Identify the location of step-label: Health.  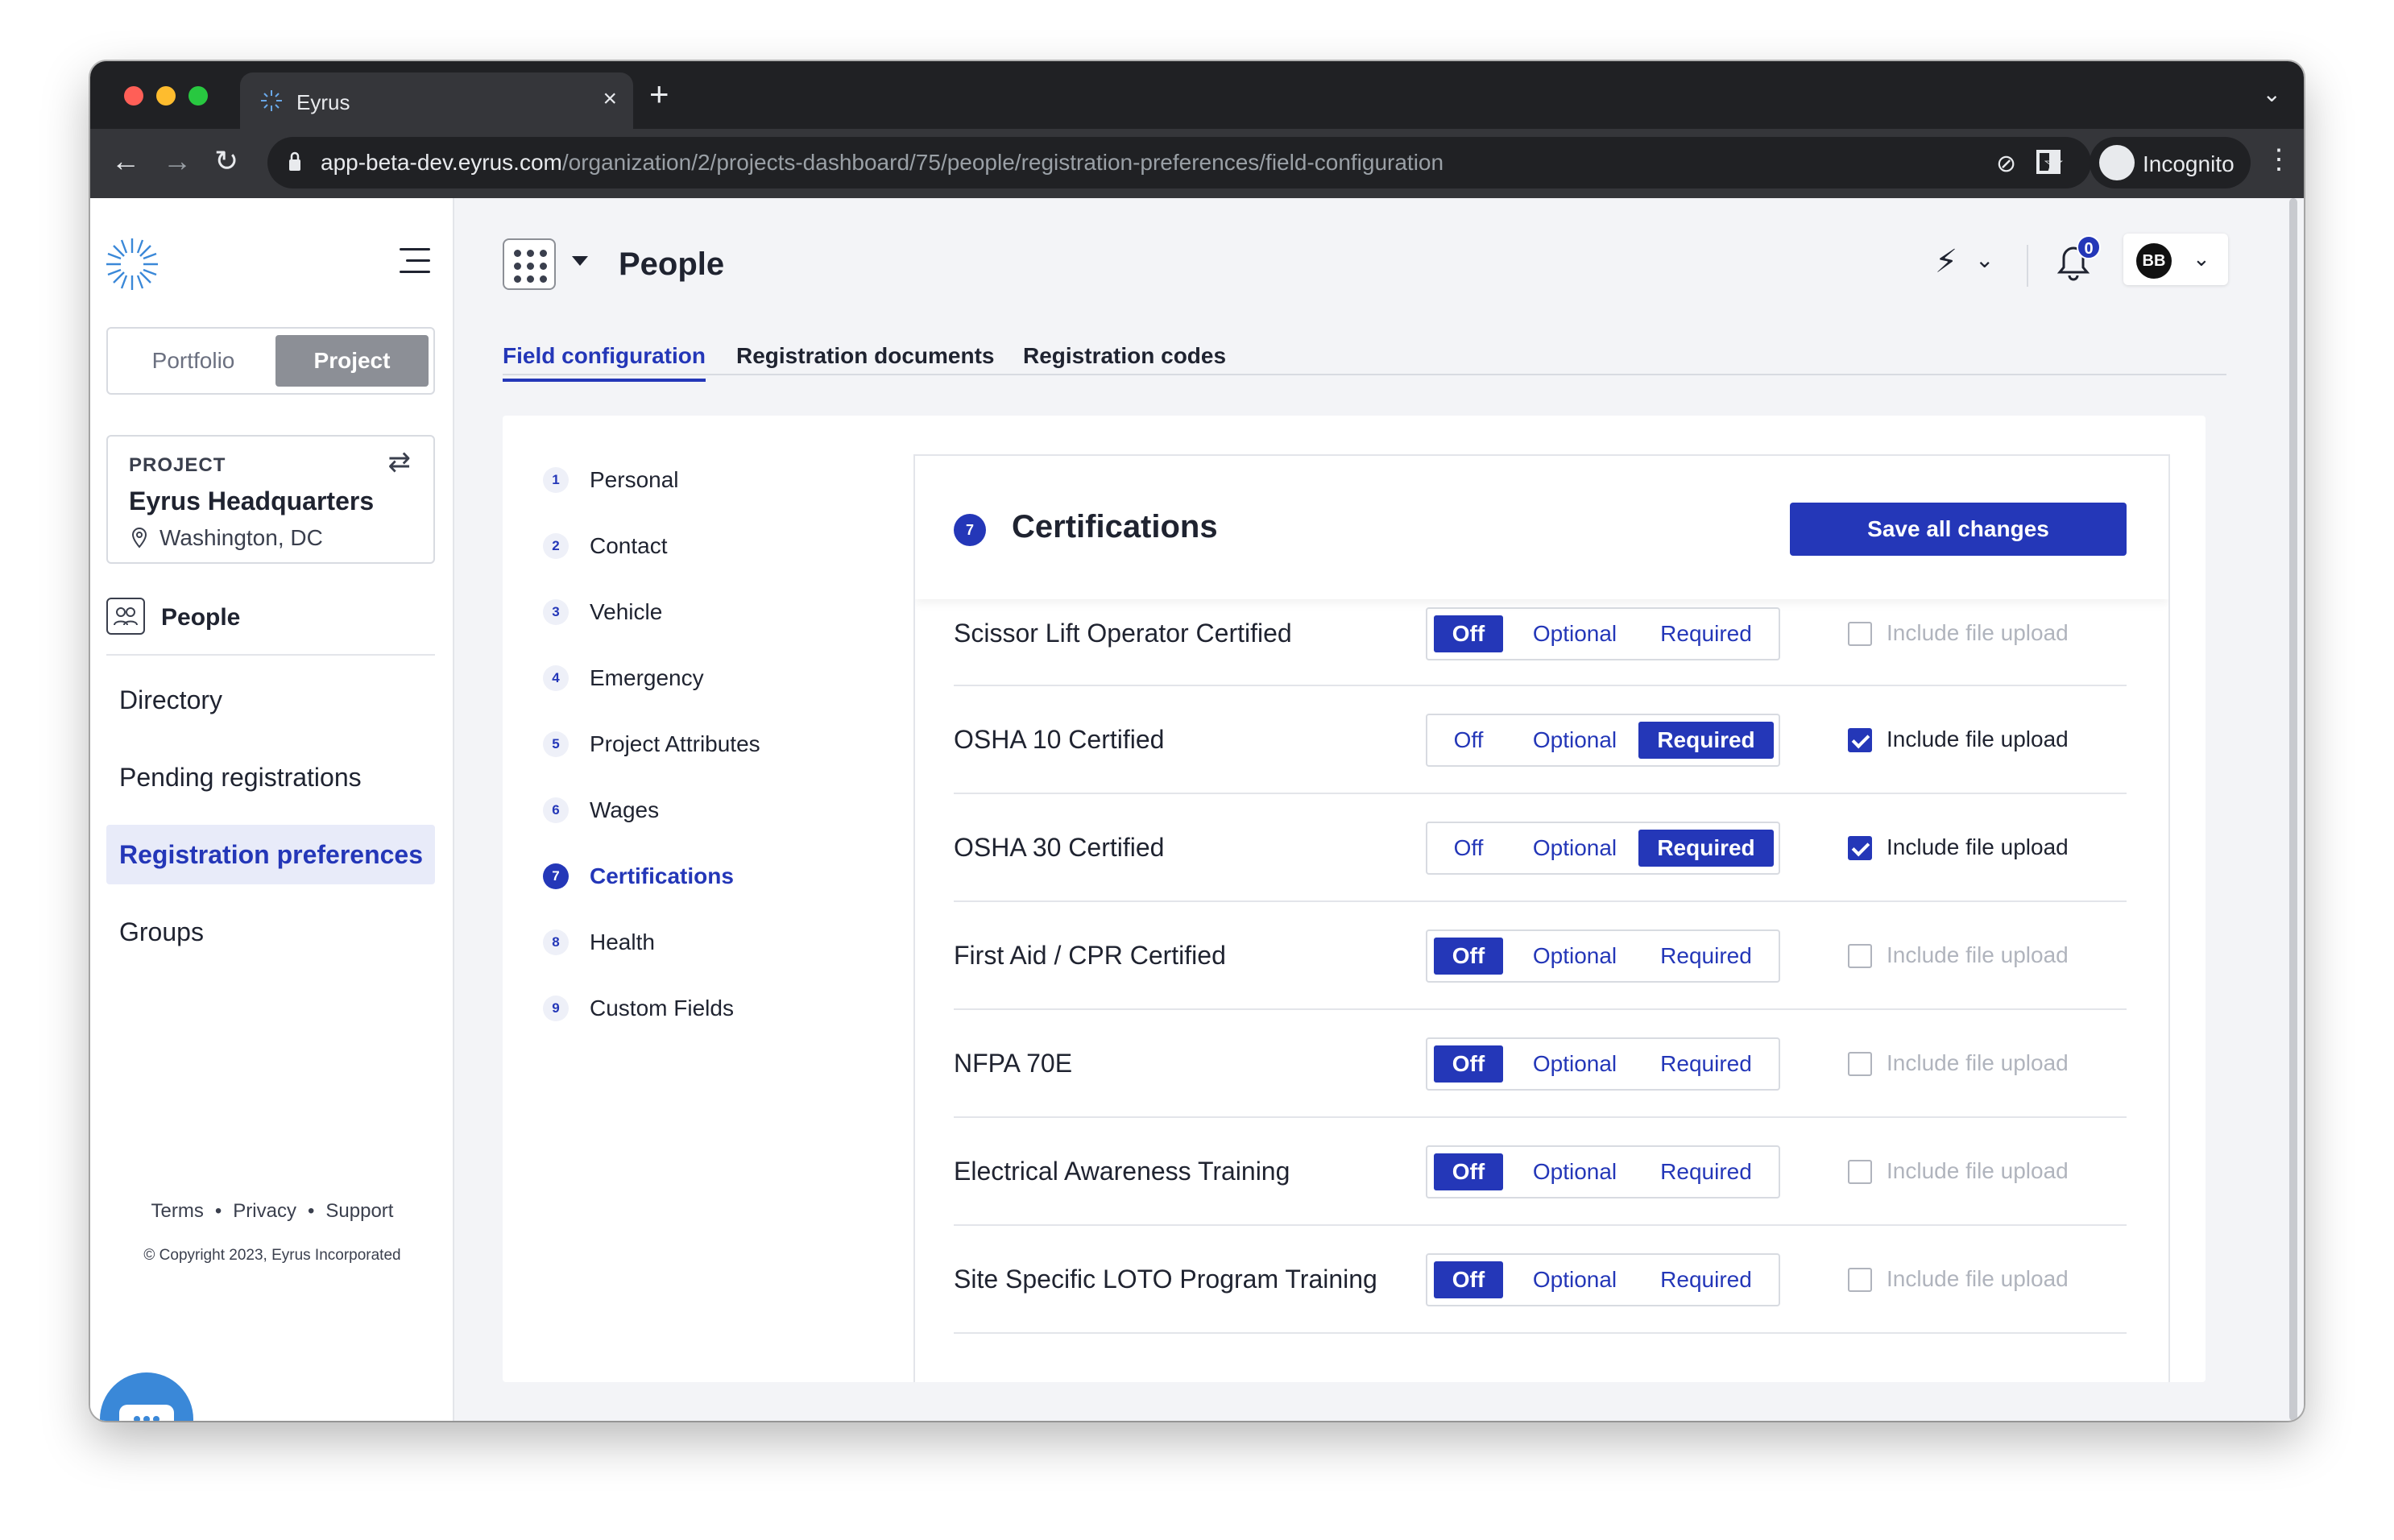
(622, 941).